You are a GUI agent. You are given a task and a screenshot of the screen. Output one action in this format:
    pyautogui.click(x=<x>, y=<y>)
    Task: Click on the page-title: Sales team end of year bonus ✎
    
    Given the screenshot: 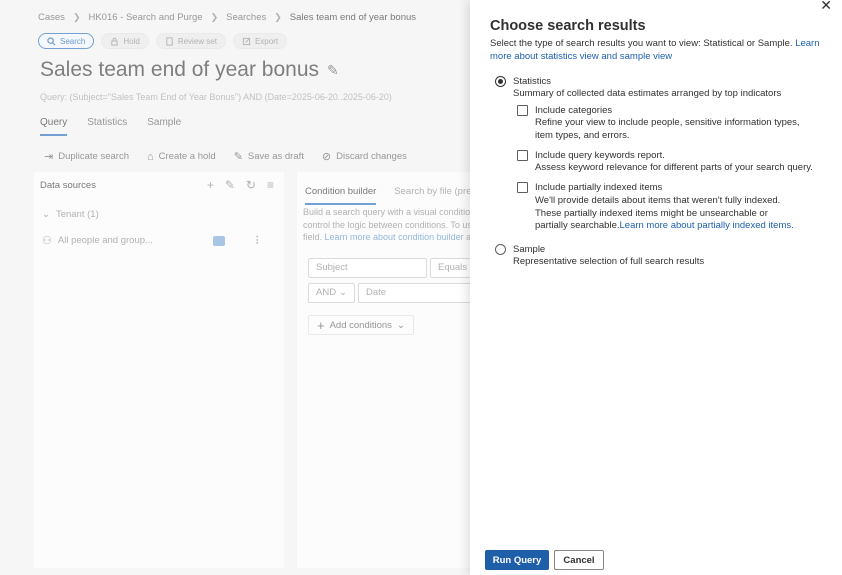 What is the action you would take?
    pyautogui.click(x=189, y=69)
    